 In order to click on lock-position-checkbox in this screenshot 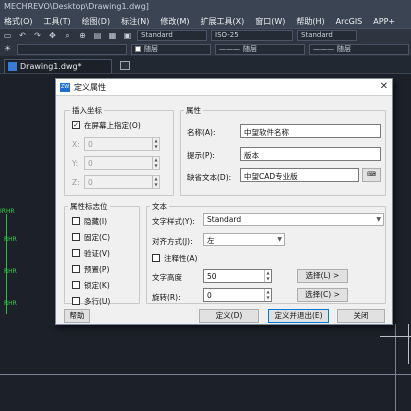, I will do `click(76, 285)`.